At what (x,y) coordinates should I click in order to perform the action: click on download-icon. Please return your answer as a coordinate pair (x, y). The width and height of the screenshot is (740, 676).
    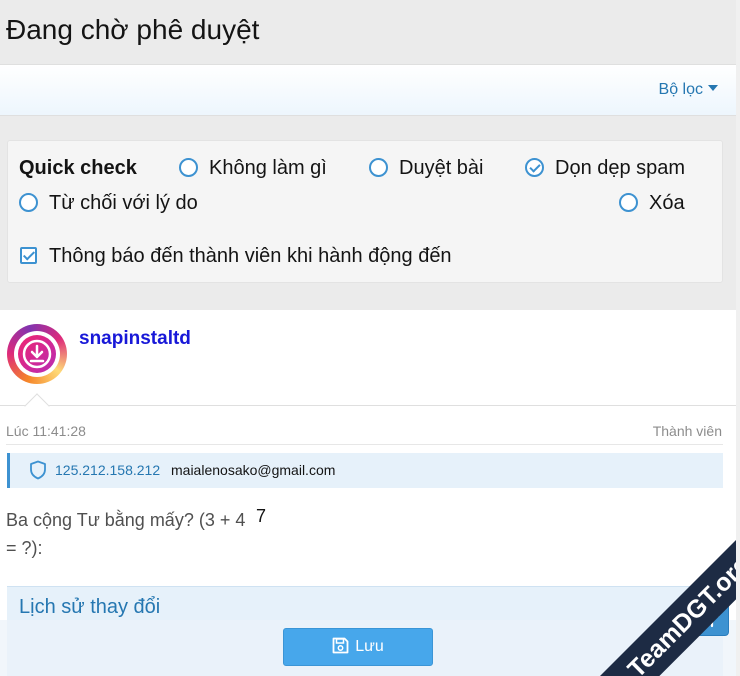
    Looking at the image, I should click on (37, 354).